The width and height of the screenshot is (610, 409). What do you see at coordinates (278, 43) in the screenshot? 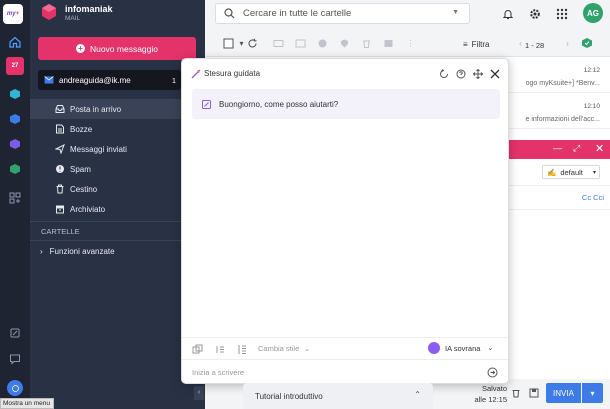
I see `mark-read-icon` at bounding box center [278, 43].